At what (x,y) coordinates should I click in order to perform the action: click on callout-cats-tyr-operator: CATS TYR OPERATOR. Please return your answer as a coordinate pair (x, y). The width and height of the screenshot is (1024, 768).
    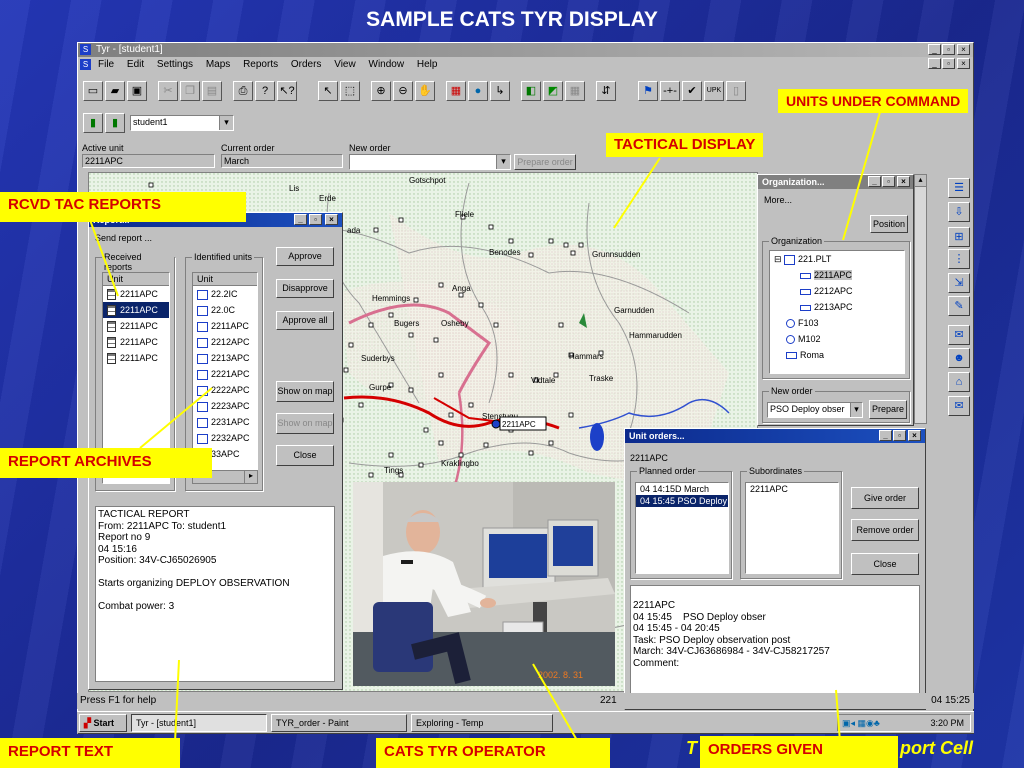
    Looking at the image, I should click on (493, 753).